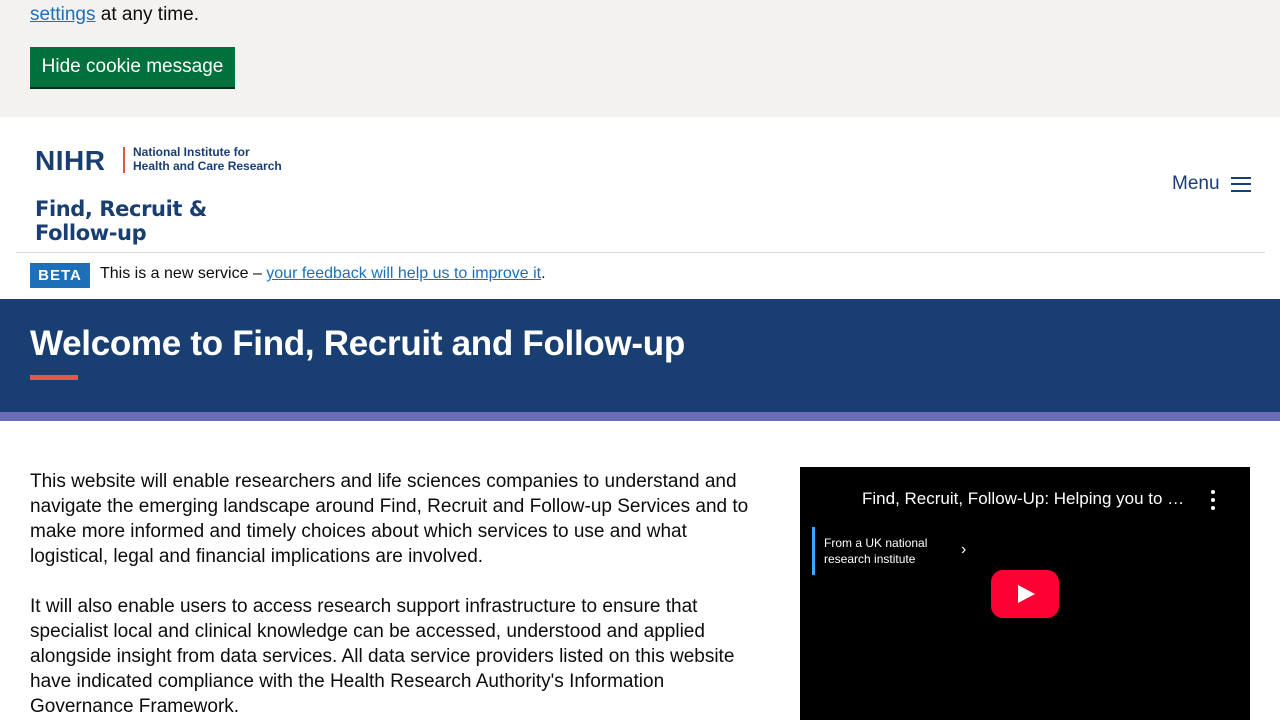 The height and width of the screenshot is (720, 1280). I want to click on beta-message-prefix: This is a new service –, so click(183, 273).